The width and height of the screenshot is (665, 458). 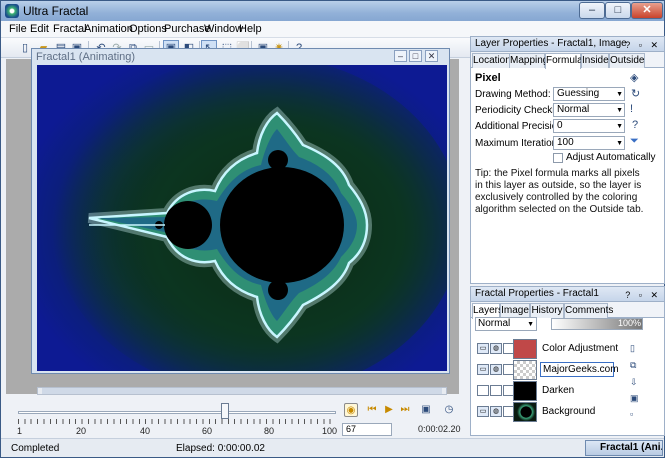 I want to click on blend-mode-select: Normal ▼, so click(x=506, y=324).